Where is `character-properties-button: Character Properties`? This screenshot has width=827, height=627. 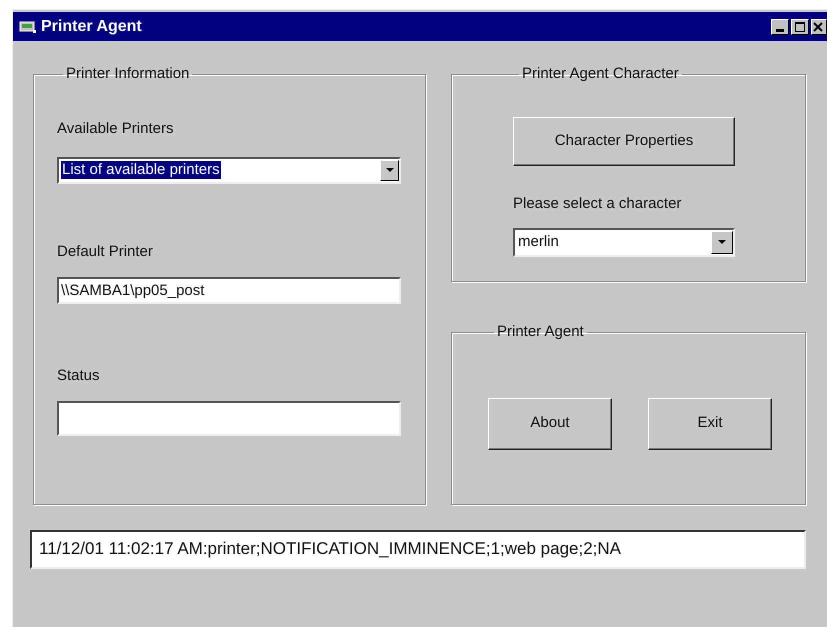 character-properties-button: Character Properties is located at coordinates (624, 141).